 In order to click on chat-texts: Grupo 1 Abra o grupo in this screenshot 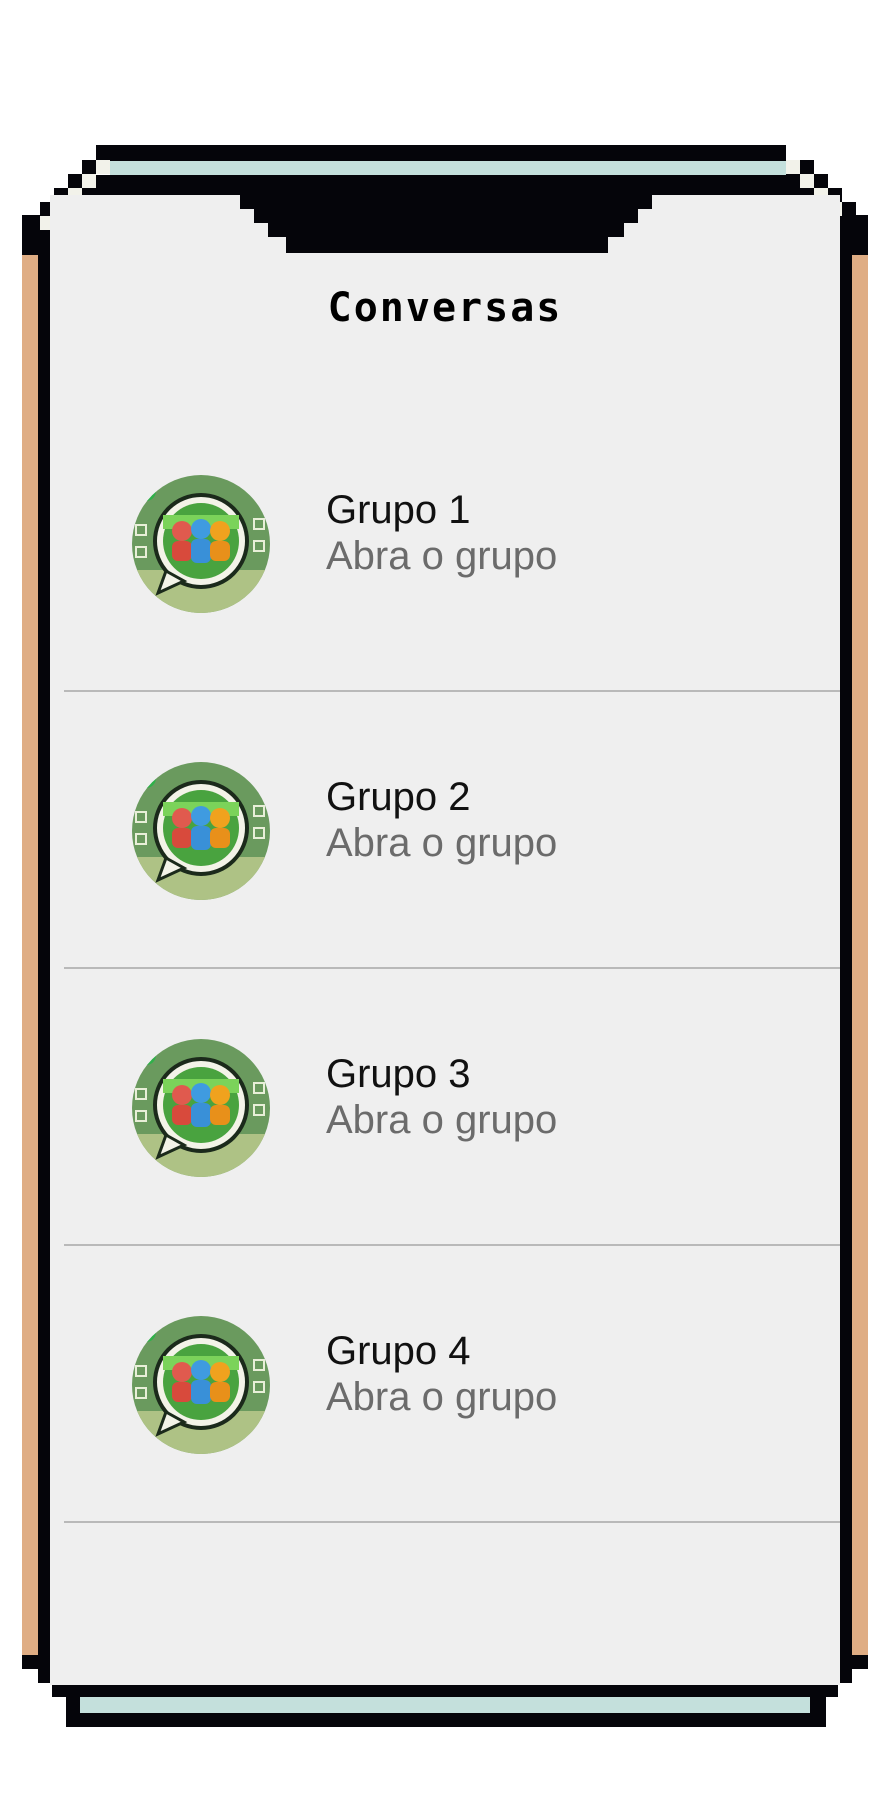, I will do `click(441, 533)`.